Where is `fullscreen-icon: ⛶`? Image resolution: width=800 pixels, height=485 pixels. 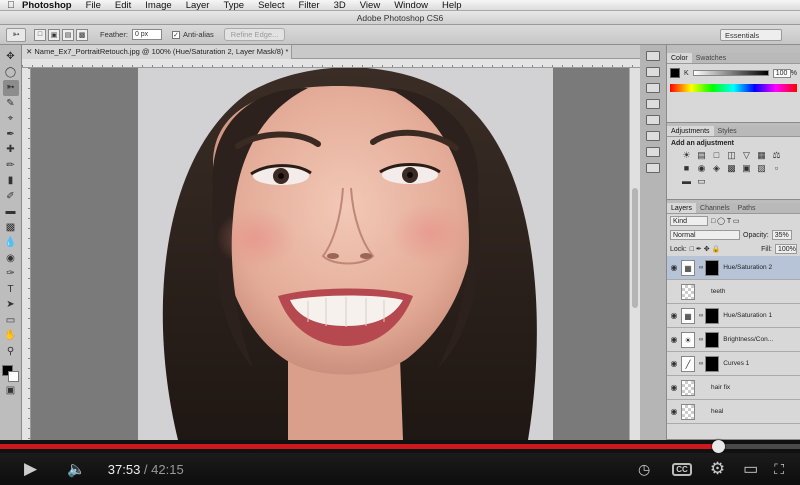
fullscreen-icon: ⛶ is located at coordinates (779, 469).